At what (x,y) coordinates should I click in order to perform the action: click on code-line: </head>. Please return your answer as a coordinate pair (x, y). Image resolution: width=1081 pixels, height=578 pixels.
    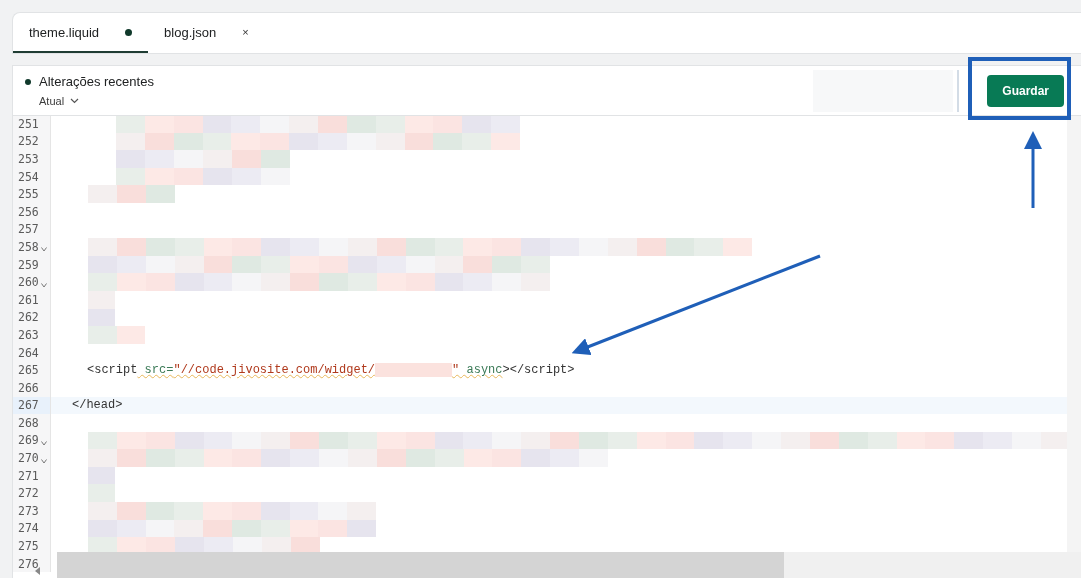
    Looking at the image, I should click on (97, 405).